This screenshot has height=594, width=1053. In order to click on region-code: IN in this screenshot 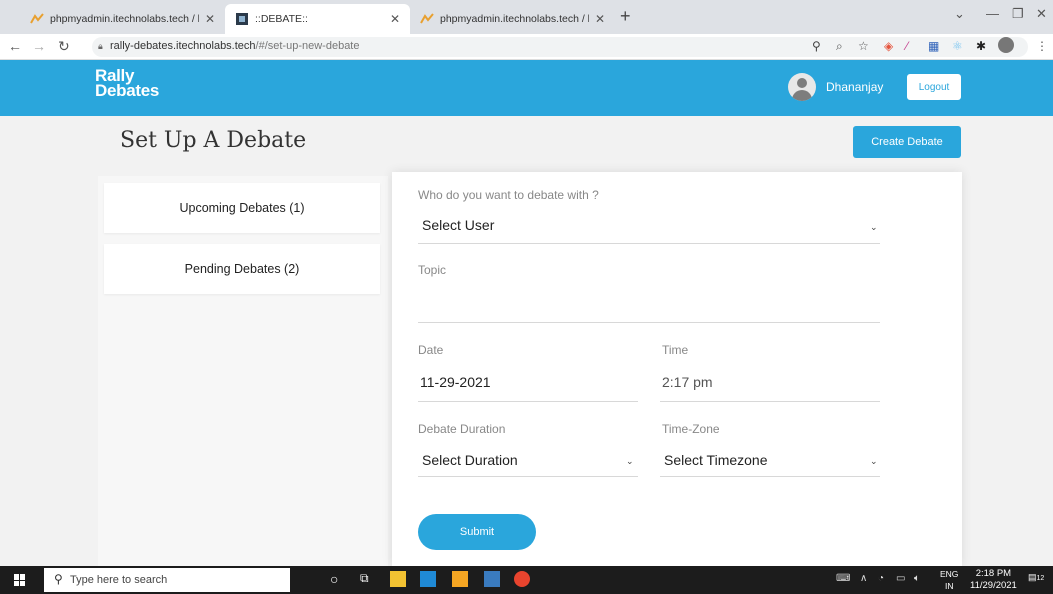, I will do `click(949, 586)`.